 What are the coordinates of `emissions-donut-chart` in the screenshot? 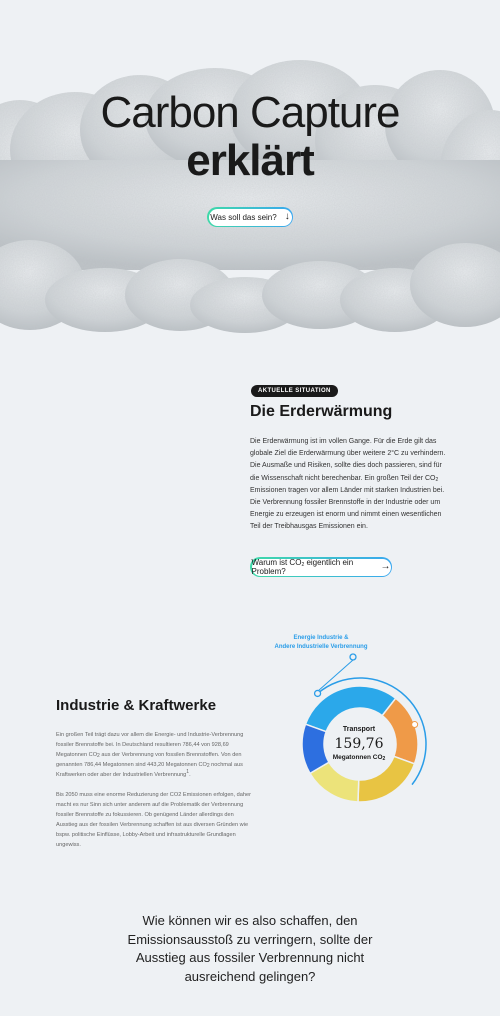 It's located at (360, 720).